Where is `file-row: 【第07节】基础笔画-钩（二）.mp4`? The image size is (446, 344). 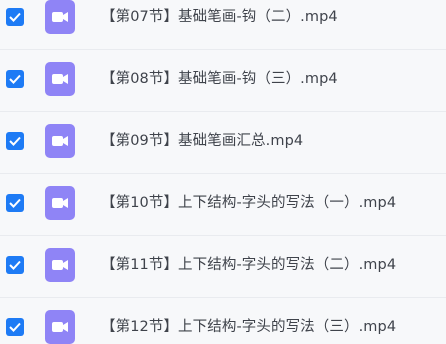
file-row: 【第07节】基础笔画-钩（二）.mp4 is located at coordinates (223, 25).